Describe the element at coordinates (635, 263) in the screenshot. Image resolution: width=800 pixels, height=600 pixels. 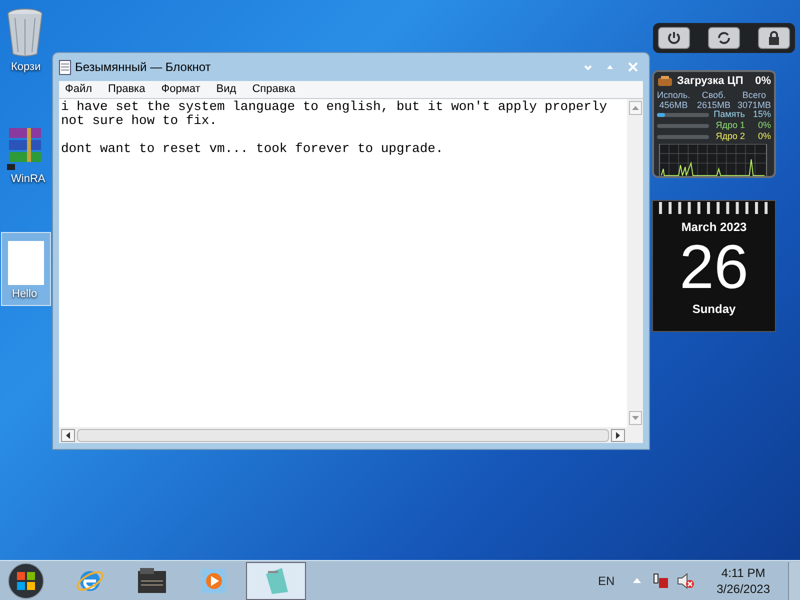
I see `vertical-scrollbar` at that location.